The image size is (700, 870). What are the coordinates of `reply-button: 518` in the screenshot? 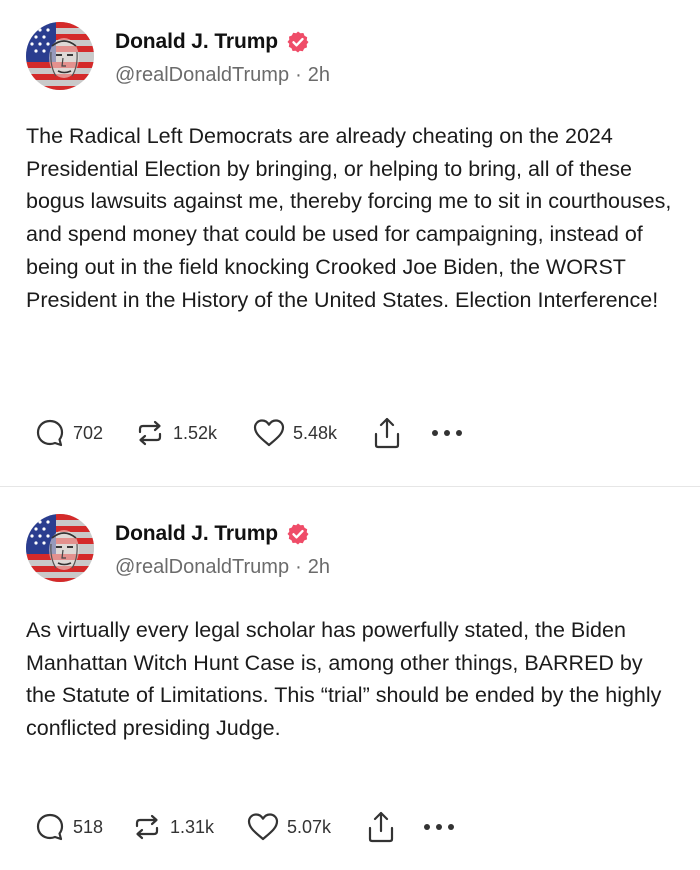 It's located at (82, 827).